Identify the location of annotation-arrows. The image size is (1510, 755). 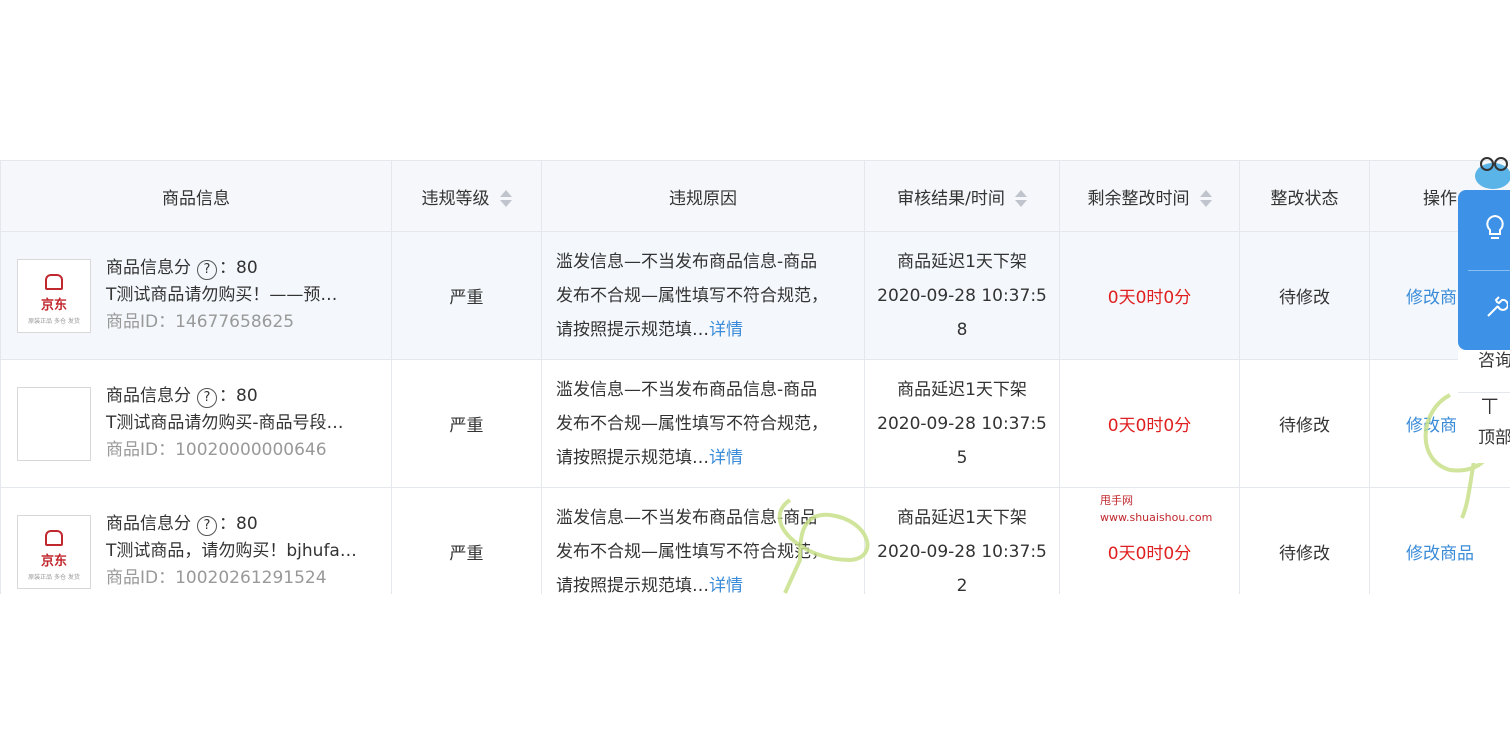
(1134, 493).